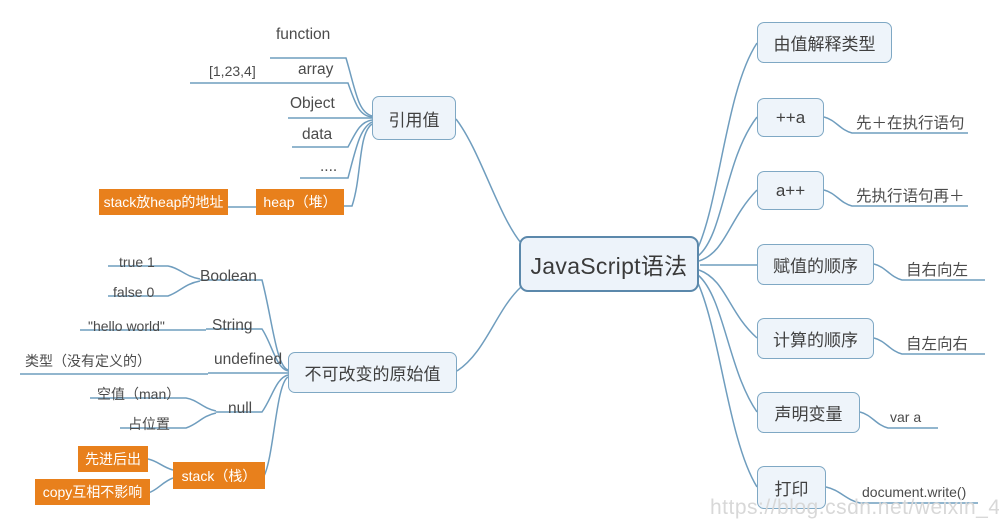 The height and width of the screenshot is (527, 999). I want to click on branch-node-reference-value: 引用值, so click(414, 118).